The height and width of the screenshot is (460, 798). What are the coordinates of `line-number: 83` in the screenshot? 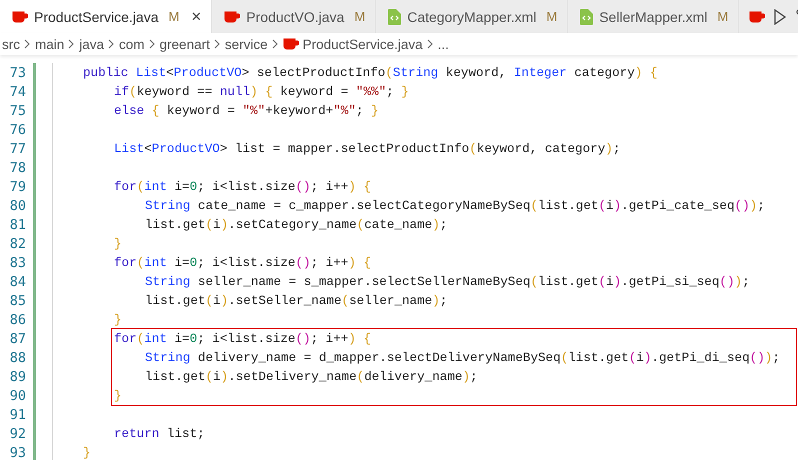 It's located at (17, 262).